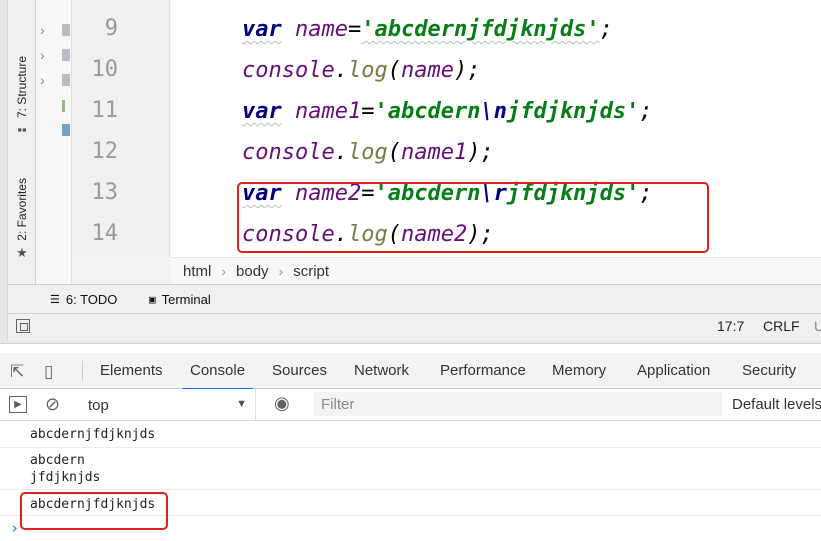 The height and width of the screenshot is (541, 821). I want to click on filter-placeholder: Filter, so click(338, 404).